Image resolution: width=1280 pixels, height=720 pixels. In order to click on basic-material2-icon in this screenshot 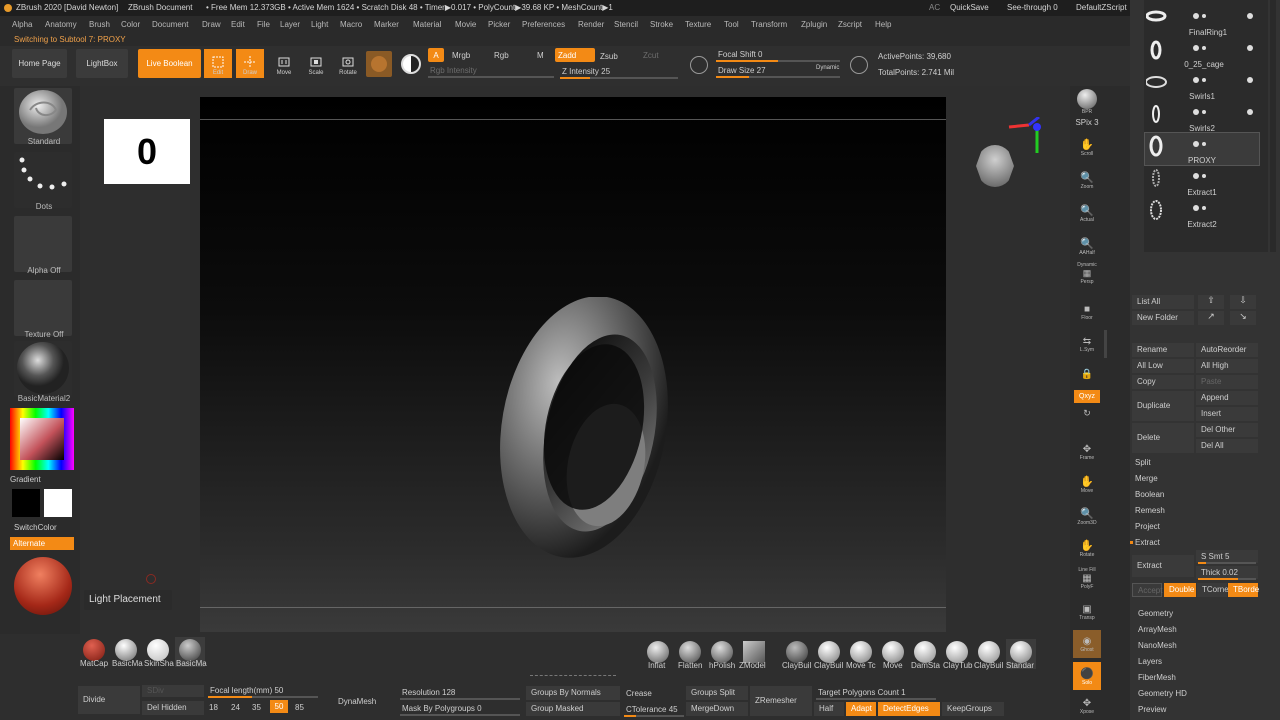, I will do `click(190, 650)`.